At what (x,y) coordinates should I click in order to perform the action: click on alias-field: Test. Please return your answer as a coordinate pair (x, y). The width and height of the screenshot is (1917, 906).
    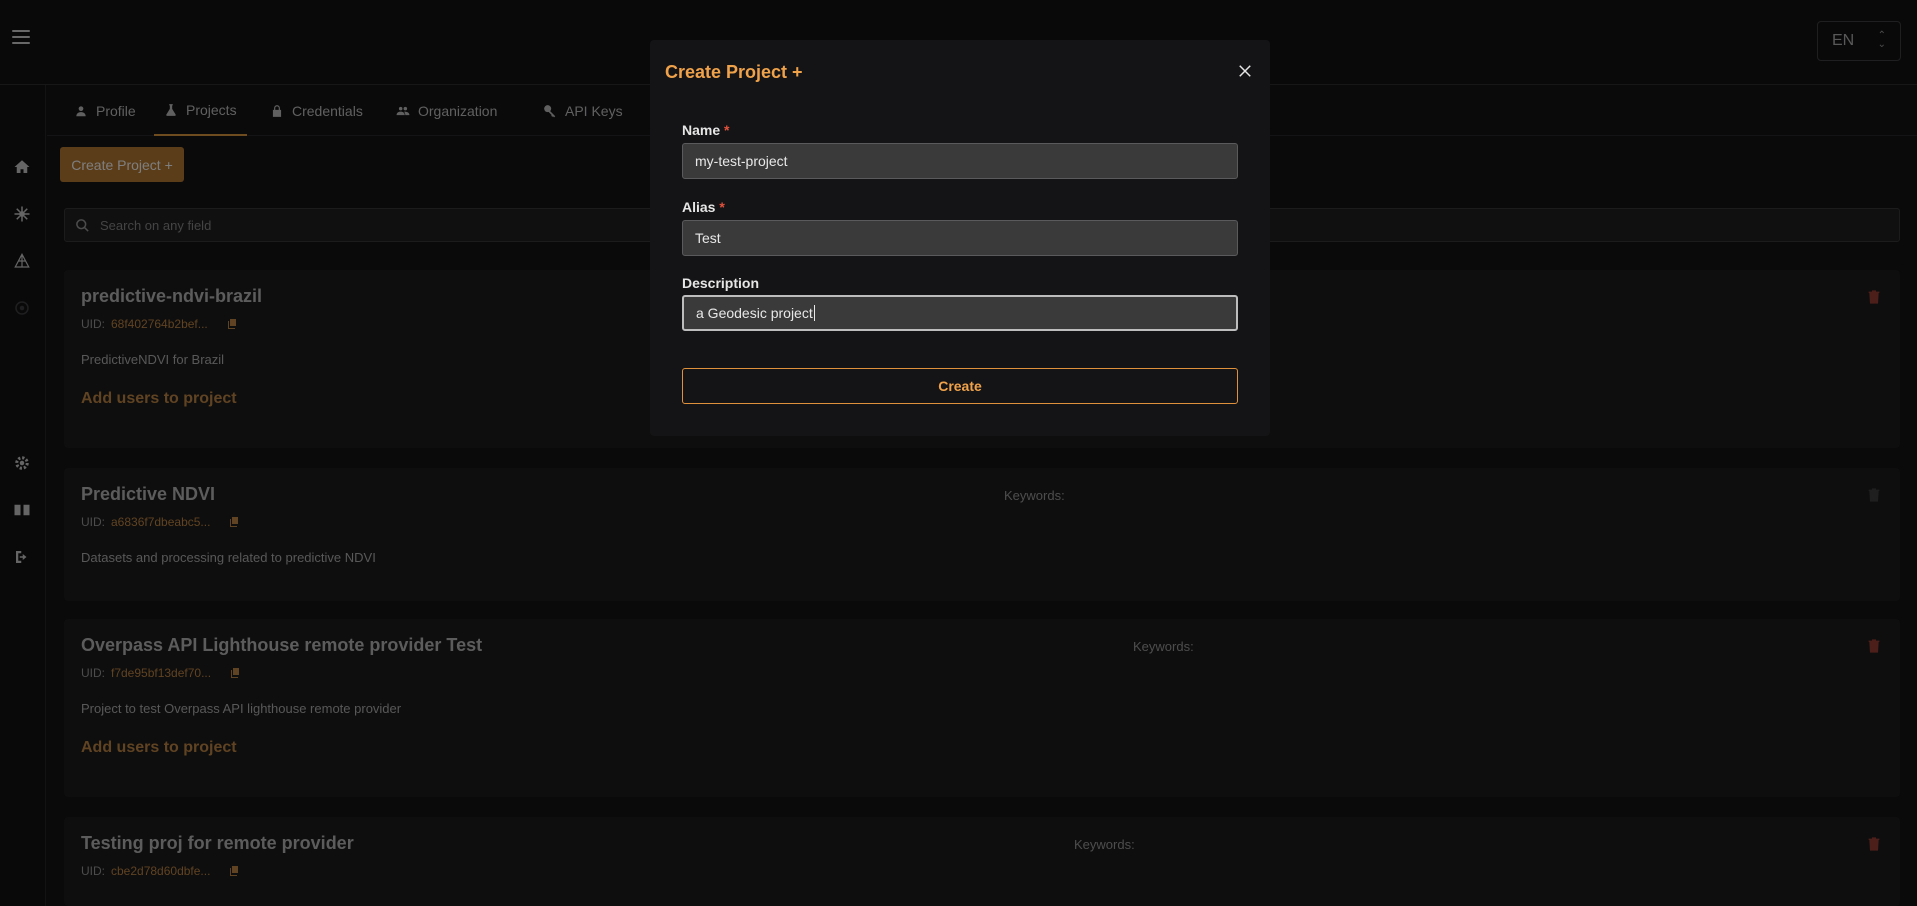
    Looking at the image, I should click on (960, 238).